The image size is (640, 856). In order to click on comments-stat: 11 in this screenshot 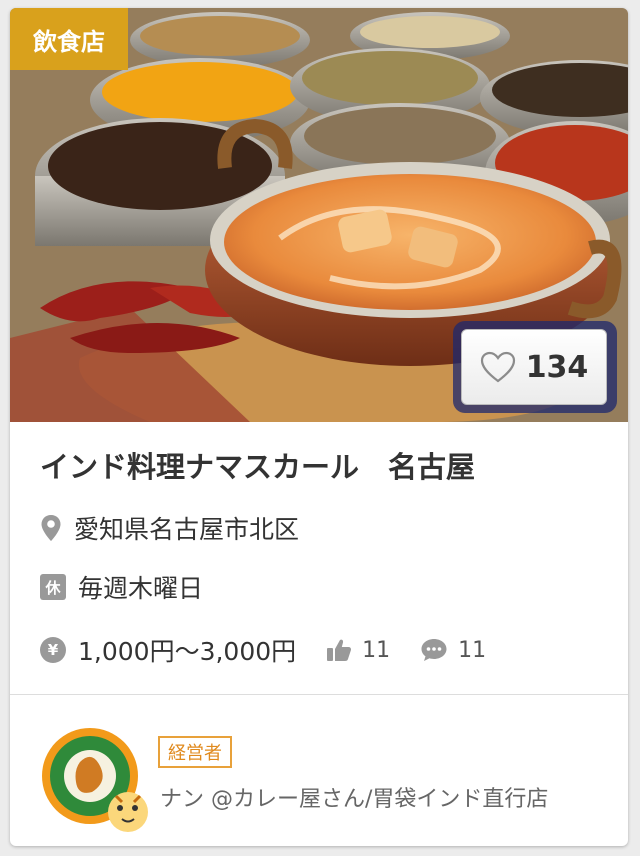, I will do `click(453, 650)`.